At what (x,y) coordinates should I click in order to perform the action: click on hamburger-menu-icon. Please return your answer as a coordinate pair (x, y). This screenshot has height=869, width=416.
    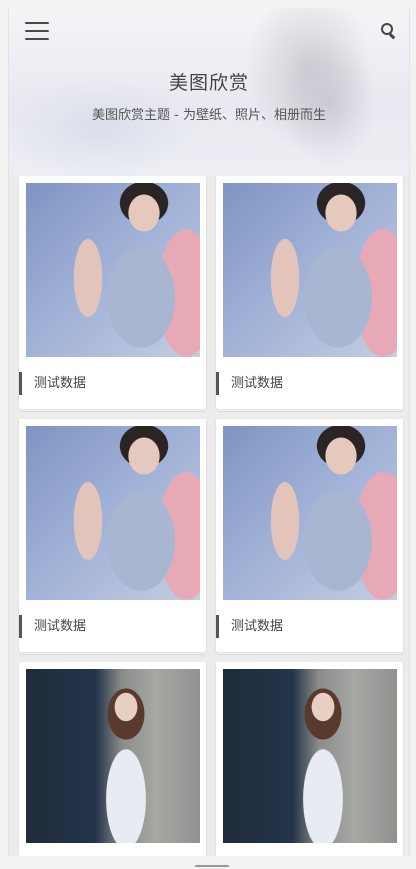
    Looking at the image, I should click on (37, 31).